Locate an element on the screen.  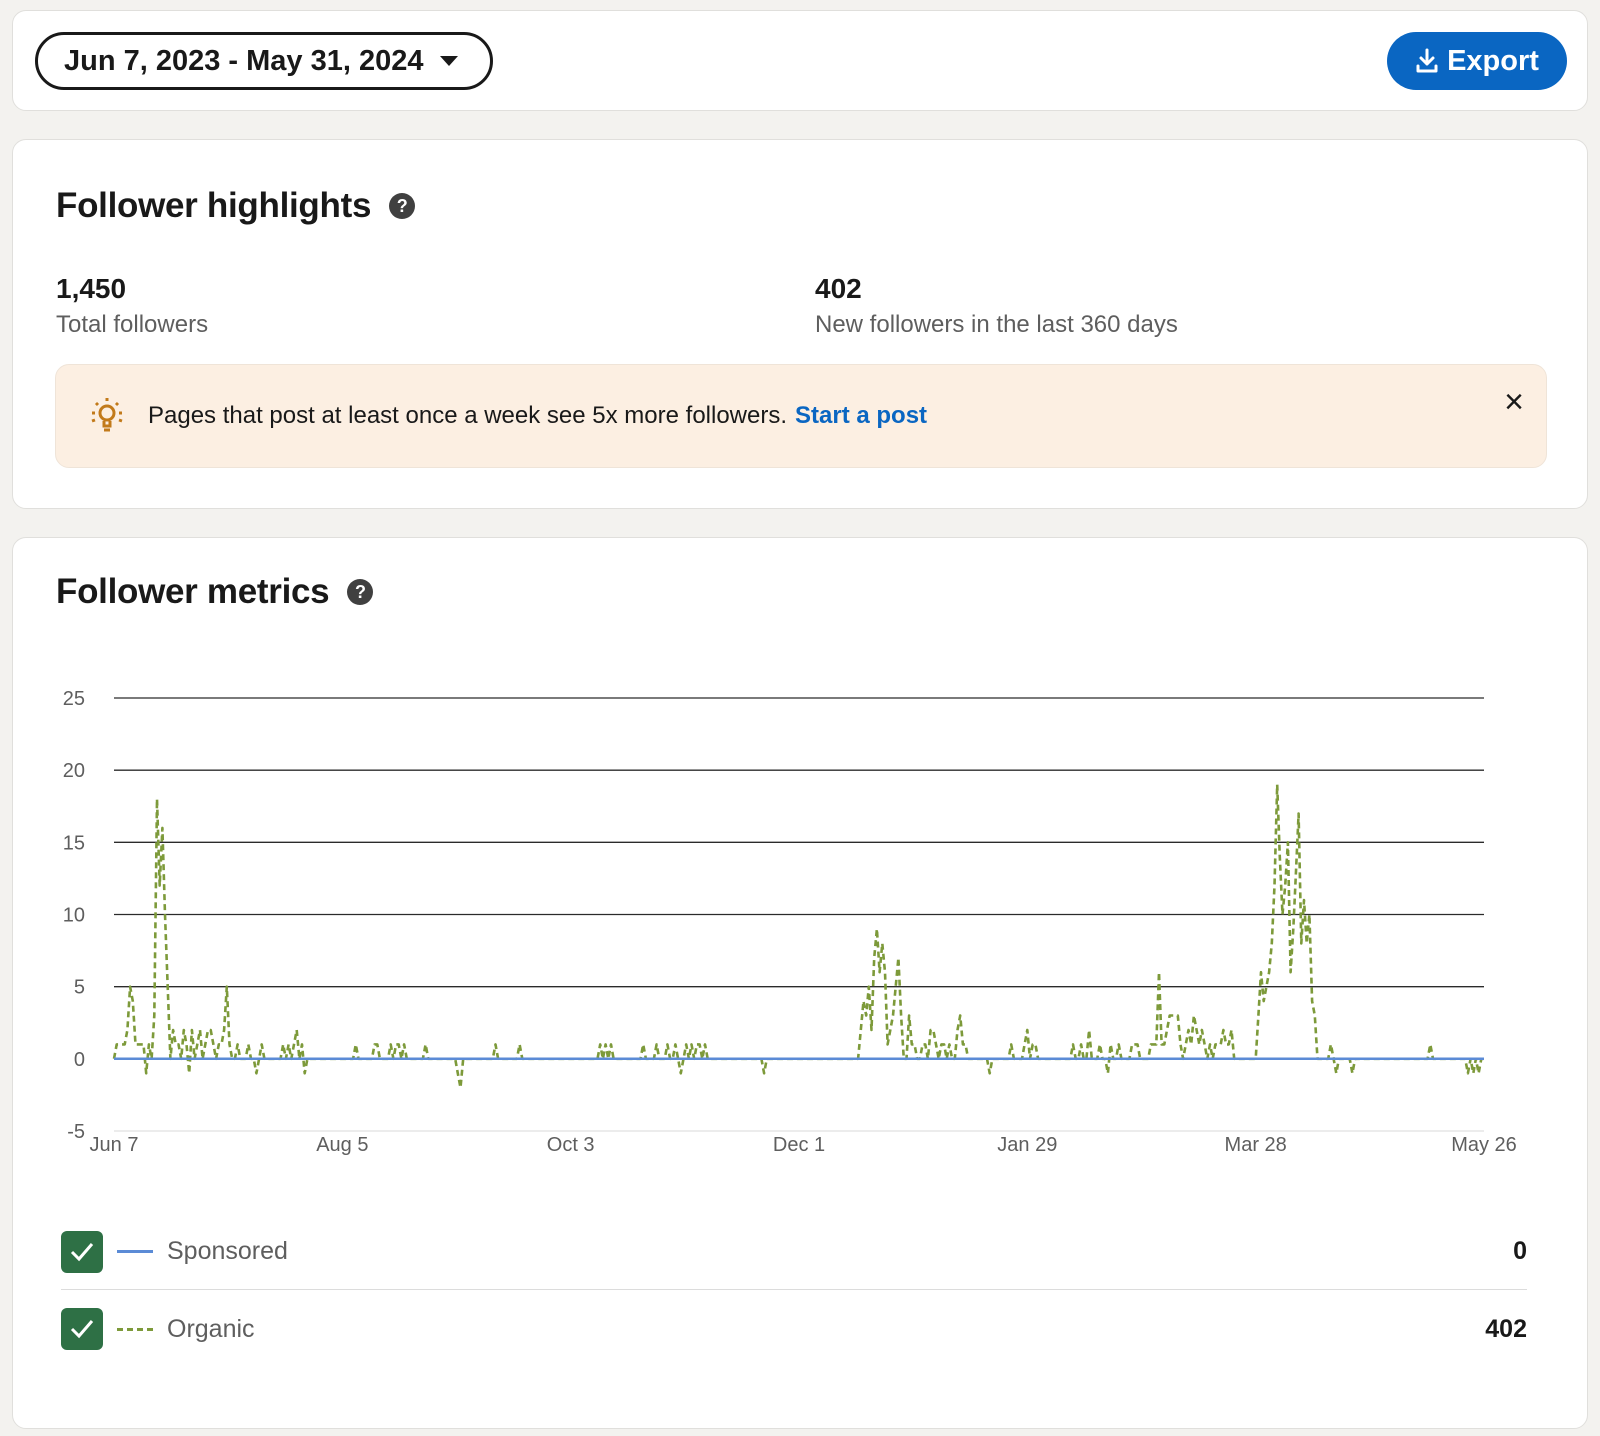
total-followers-stat: 1,450 Total followers is located at coordinates (132, 306).